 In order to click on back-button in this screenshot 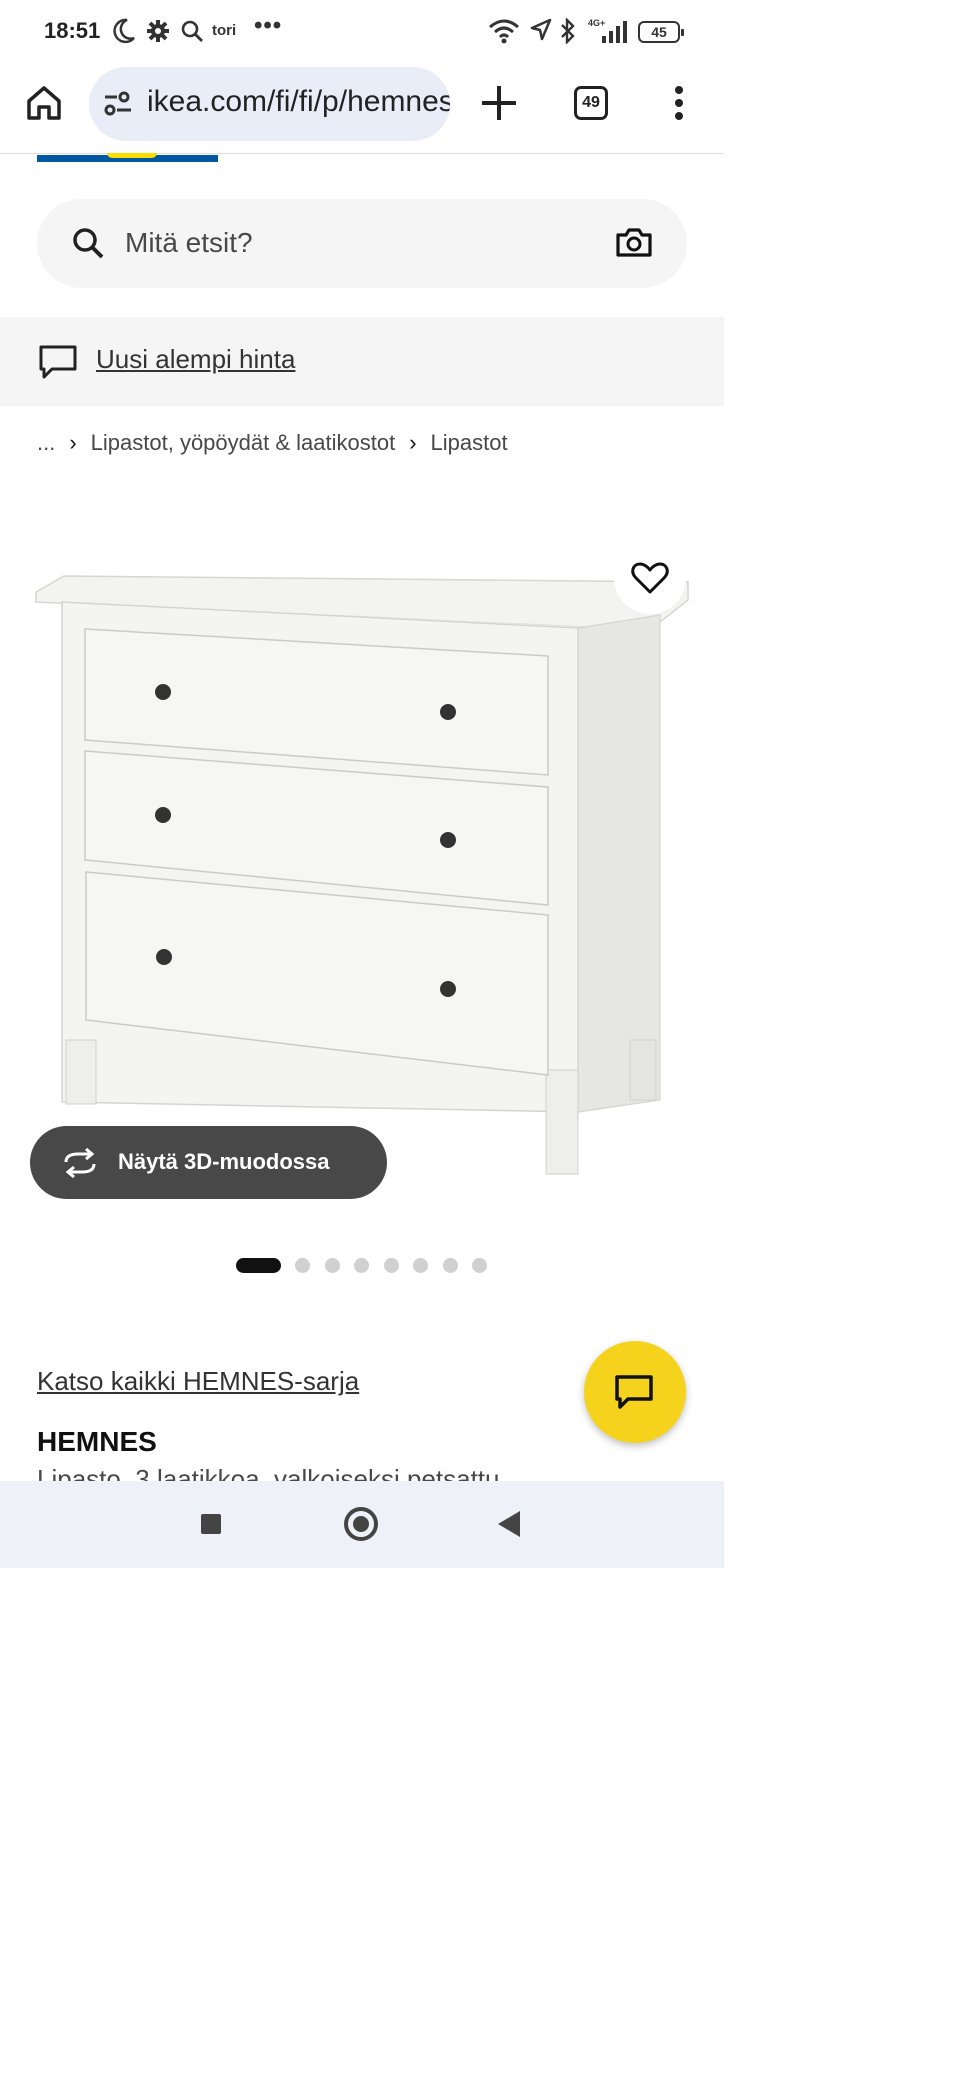, I will do `click(509, 1524)`.